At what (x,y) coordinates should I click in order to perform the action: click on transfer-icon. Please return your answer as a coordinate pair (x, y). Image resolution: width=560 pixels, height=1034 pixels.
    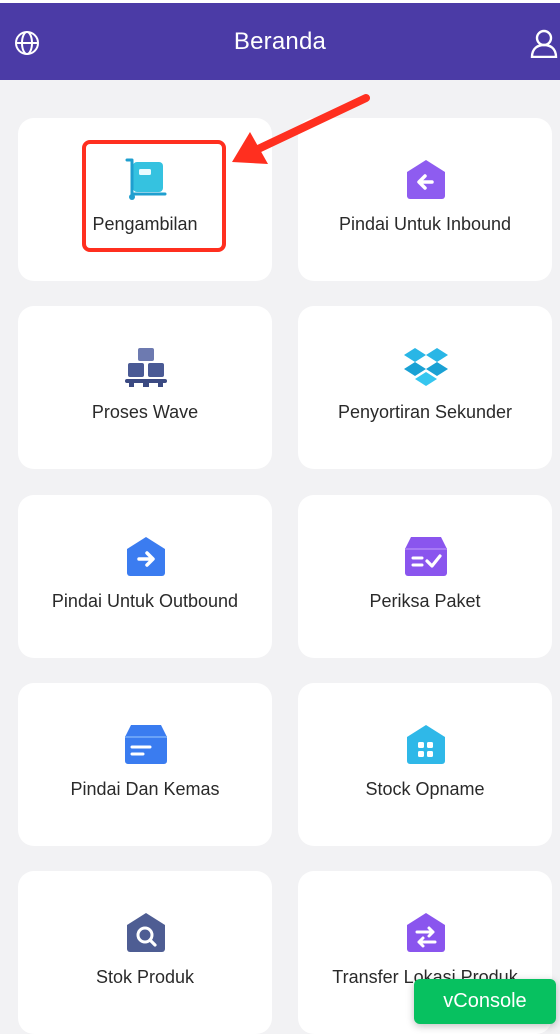
    Looking at the image, I should click on (426, 932).